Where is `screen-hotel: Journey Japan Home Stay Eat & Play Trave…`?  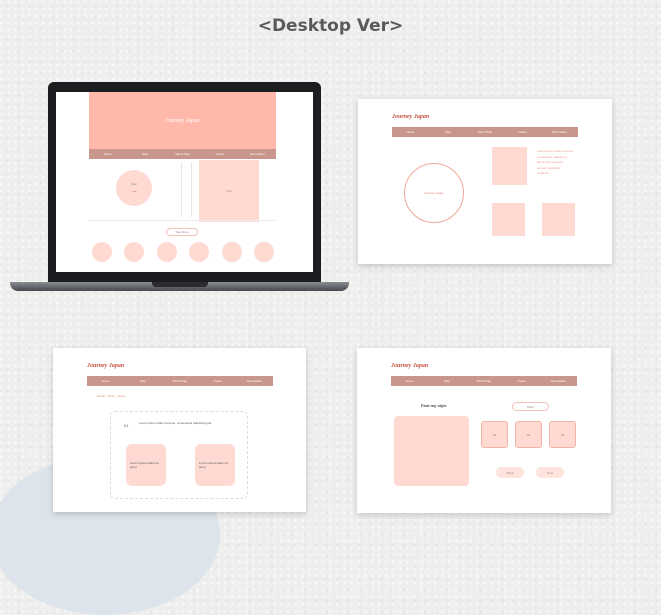 screen-hotel: Journey Japan Home Stay Eat & Play Trave… is located at coordinates (179, 430).